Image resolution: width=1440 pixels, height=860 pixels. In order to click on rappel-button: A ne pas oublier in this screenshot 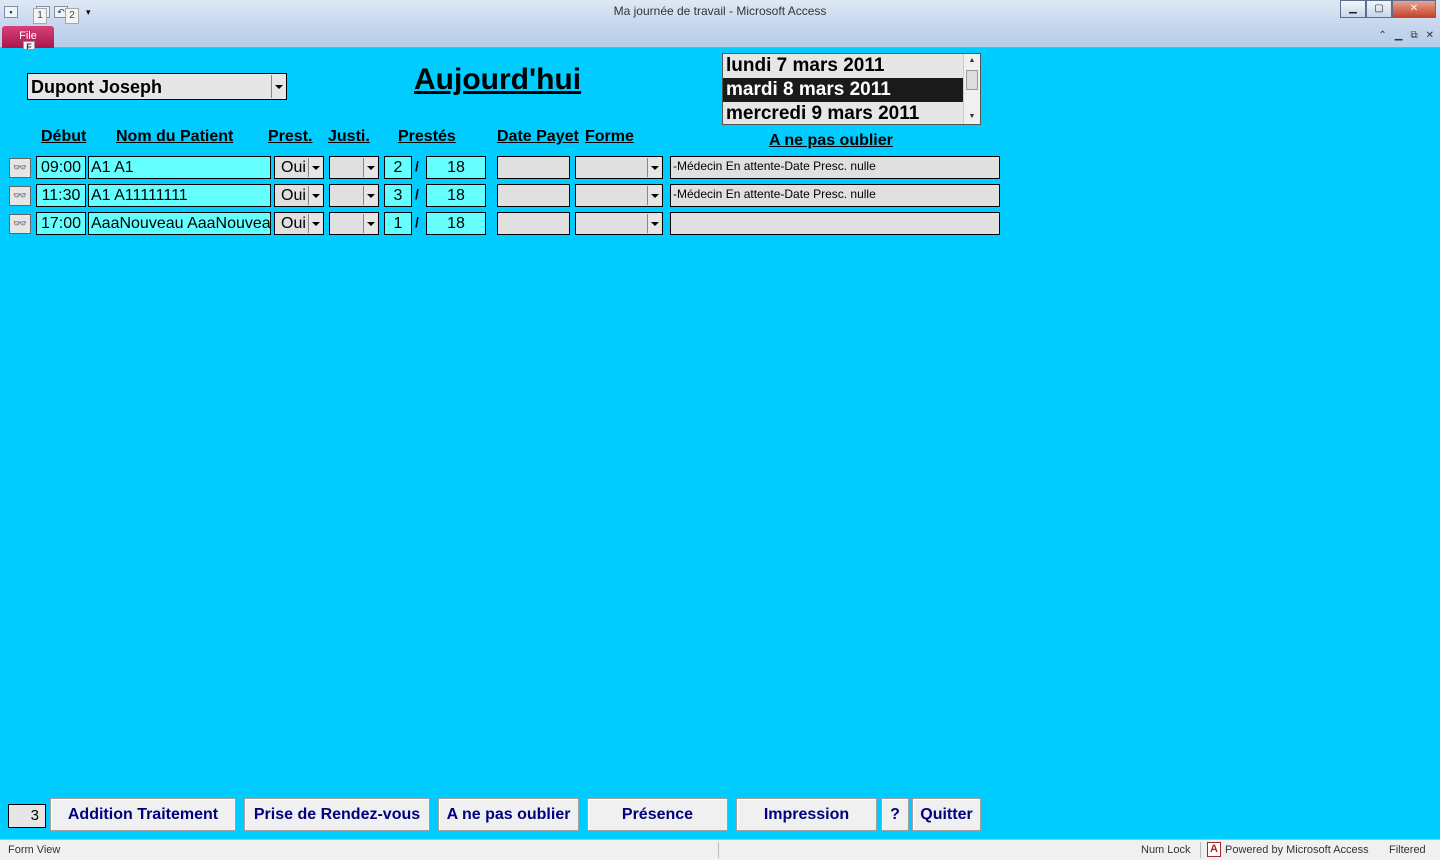, I will do `click(508, 814)`.